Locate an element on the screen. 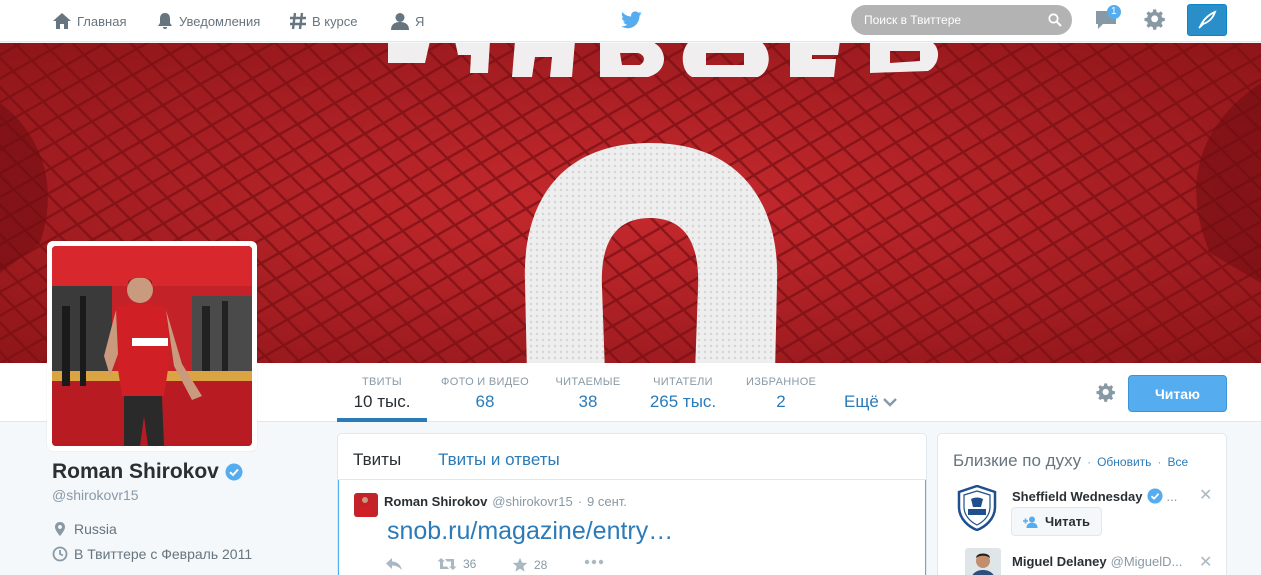 The height and width of the screenshot is (575, 1261). stat-tweets-label: ТВИТЫ is located at coordinates (382, 382).